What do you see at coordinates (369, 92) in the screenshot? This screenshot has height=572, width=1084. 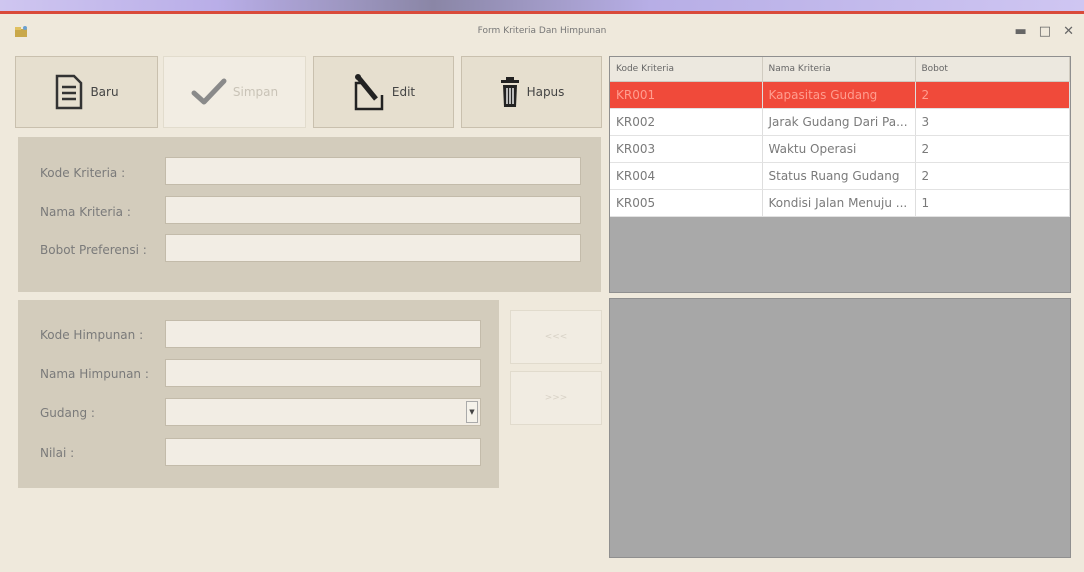 I see `edit-pencil-icon` at bounding box center [369, 92].